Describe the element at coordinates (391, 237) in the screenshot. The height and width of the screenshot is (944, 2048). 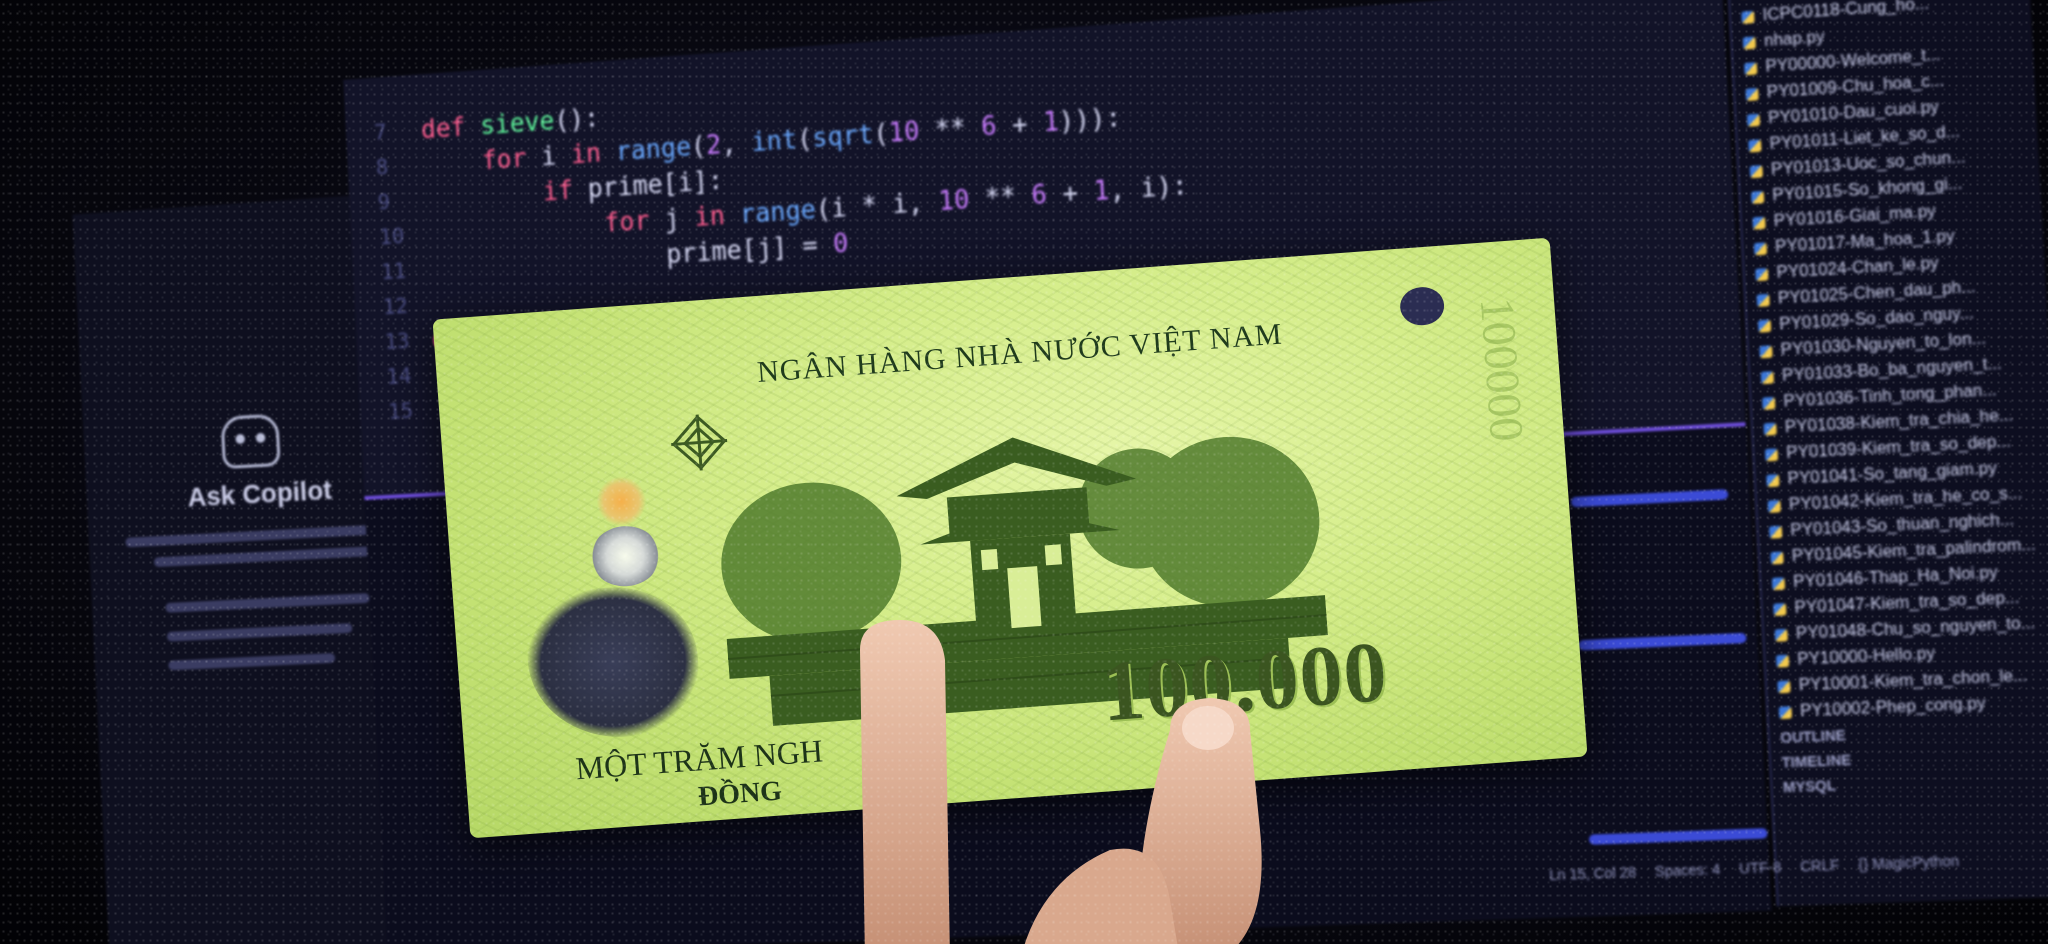
I see `line-number: 10` at that location.